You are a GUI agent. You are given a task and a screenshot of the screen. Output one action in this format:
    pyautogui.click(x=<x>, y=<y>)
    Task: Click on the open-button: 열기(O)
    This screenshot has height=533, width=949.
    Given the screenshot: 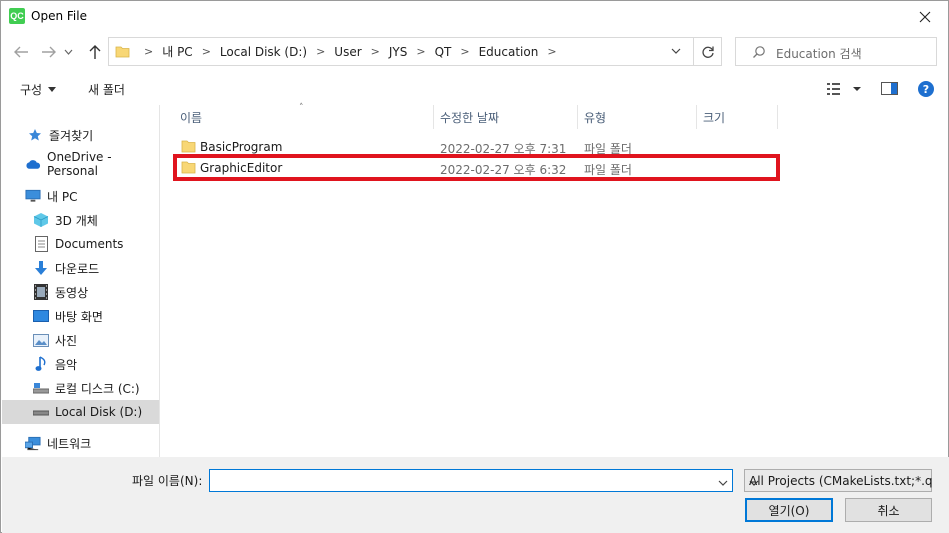 What is the action you would take?
    pyautogui.click(x=789, y=510)
    